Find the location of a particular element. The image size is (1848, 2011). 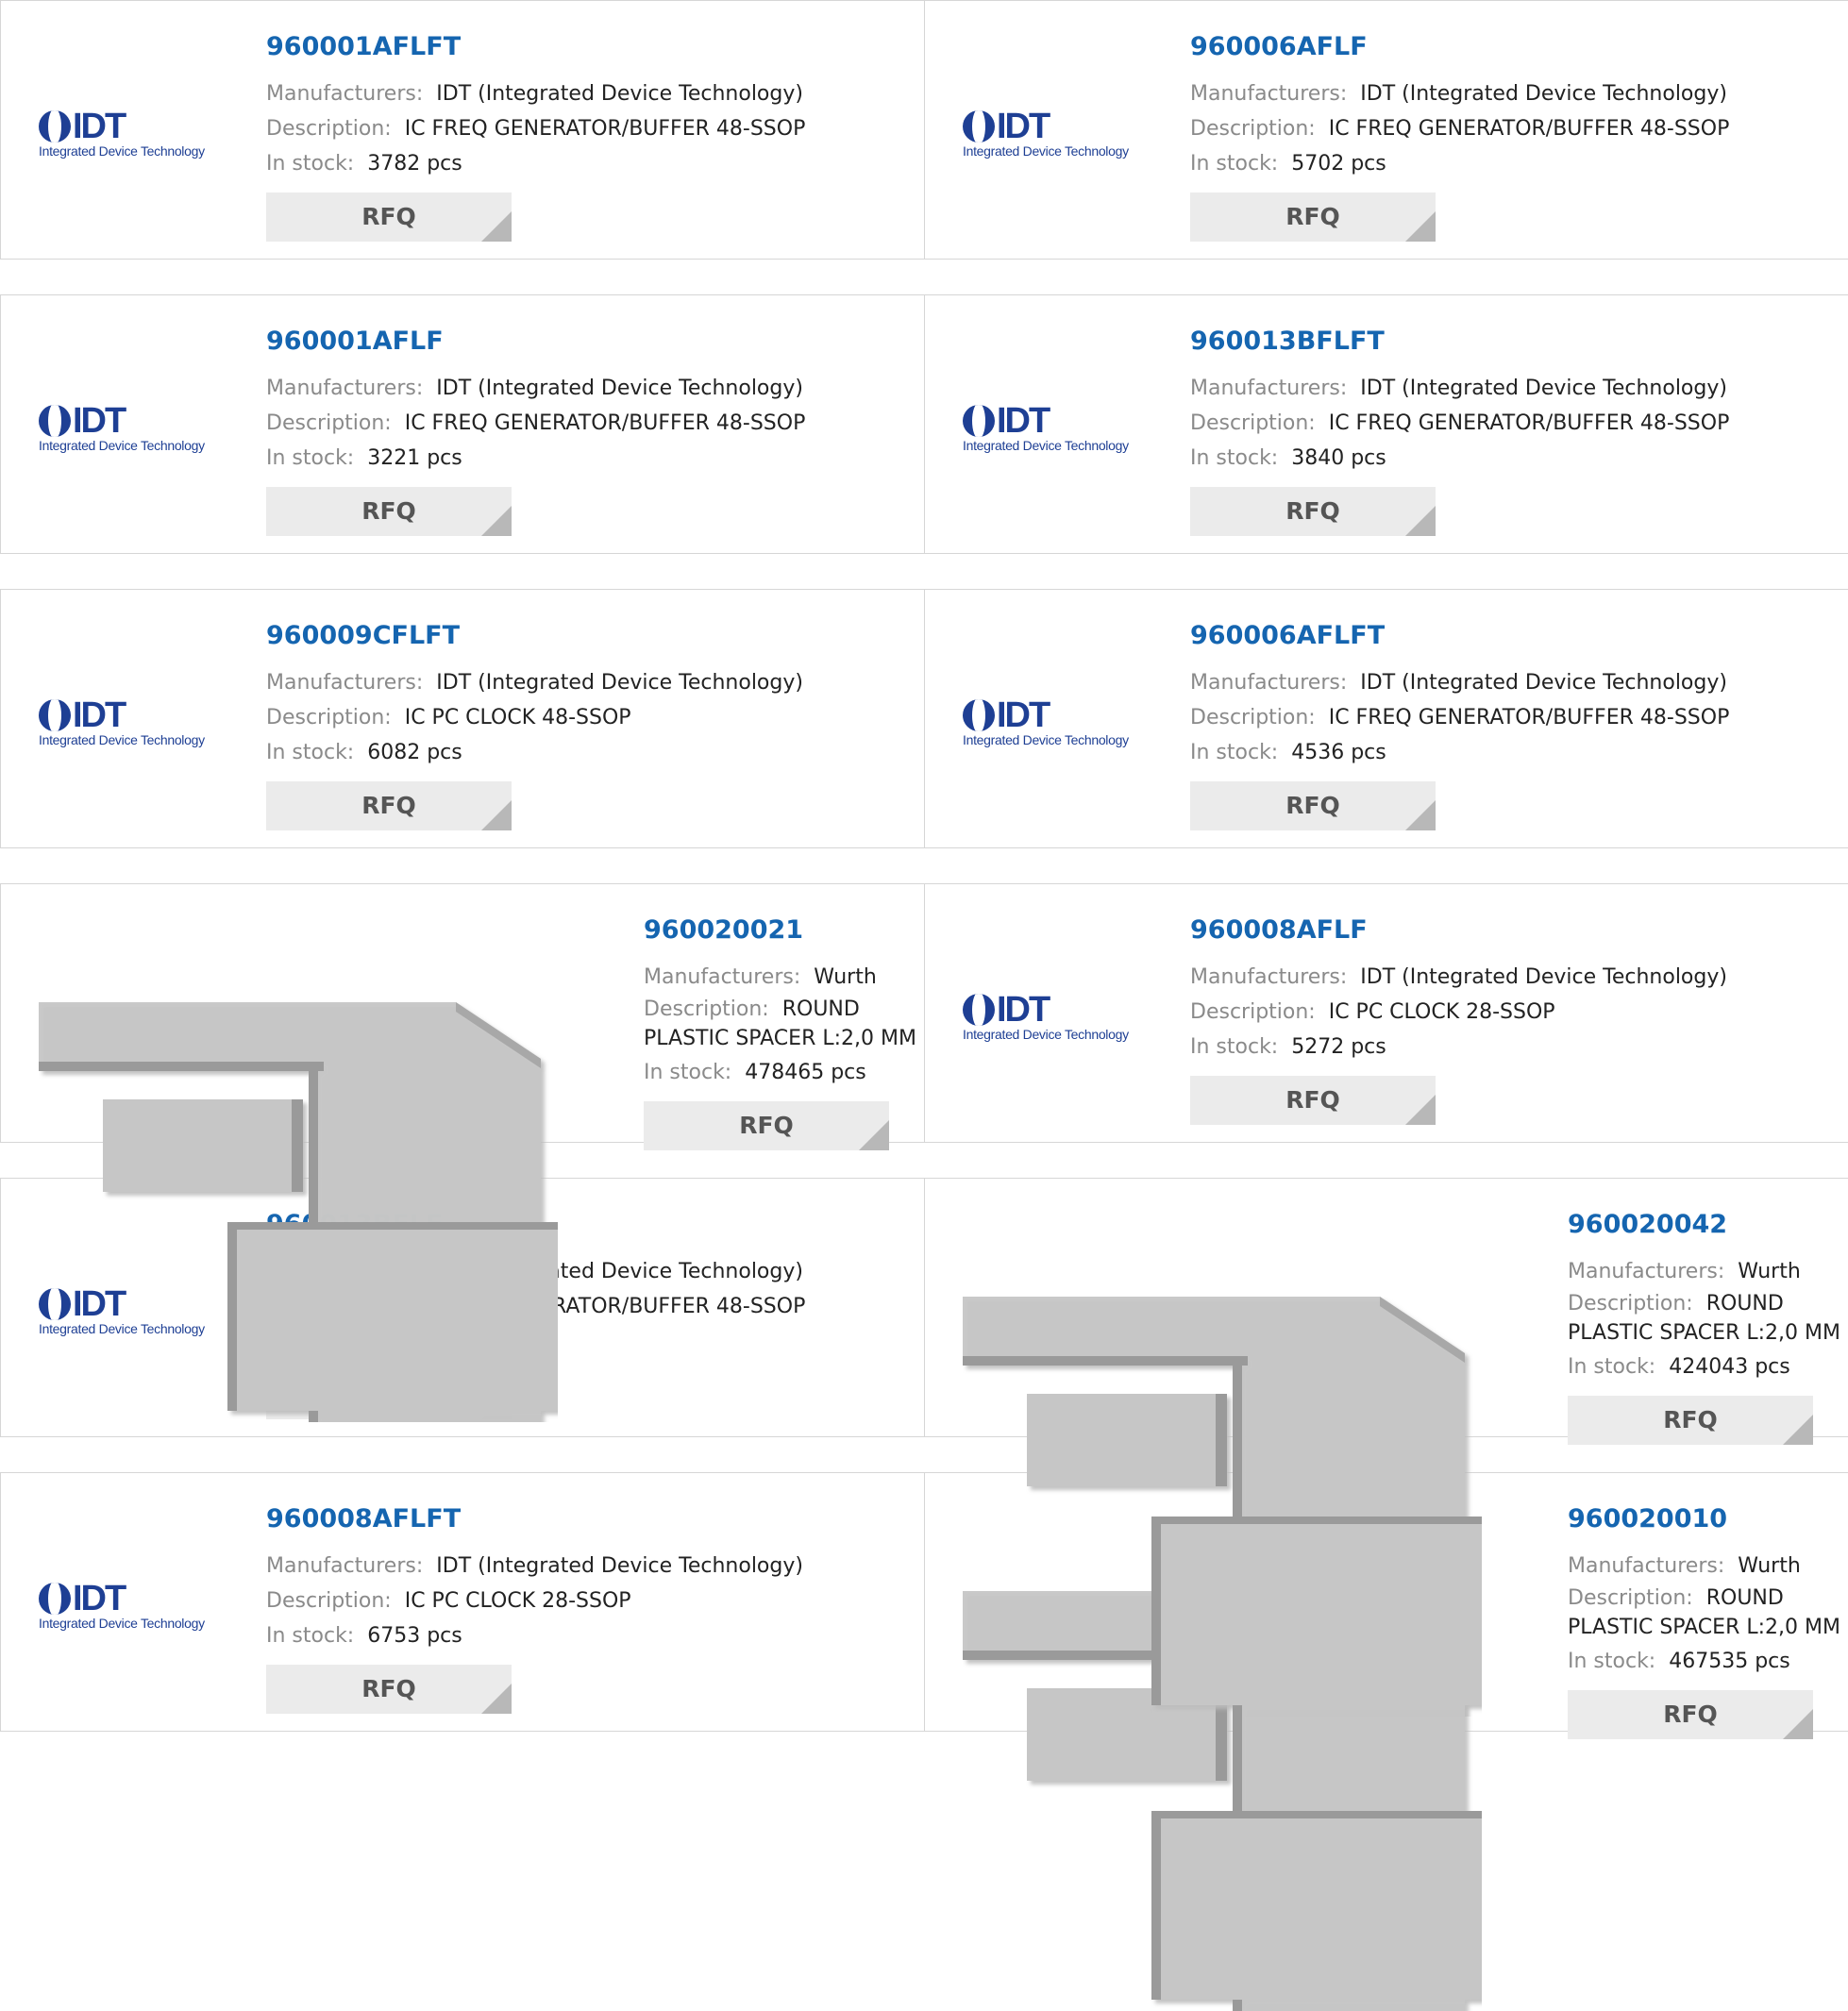

part-number-link: 960013BFLF is located at coordinates (535, 1225).